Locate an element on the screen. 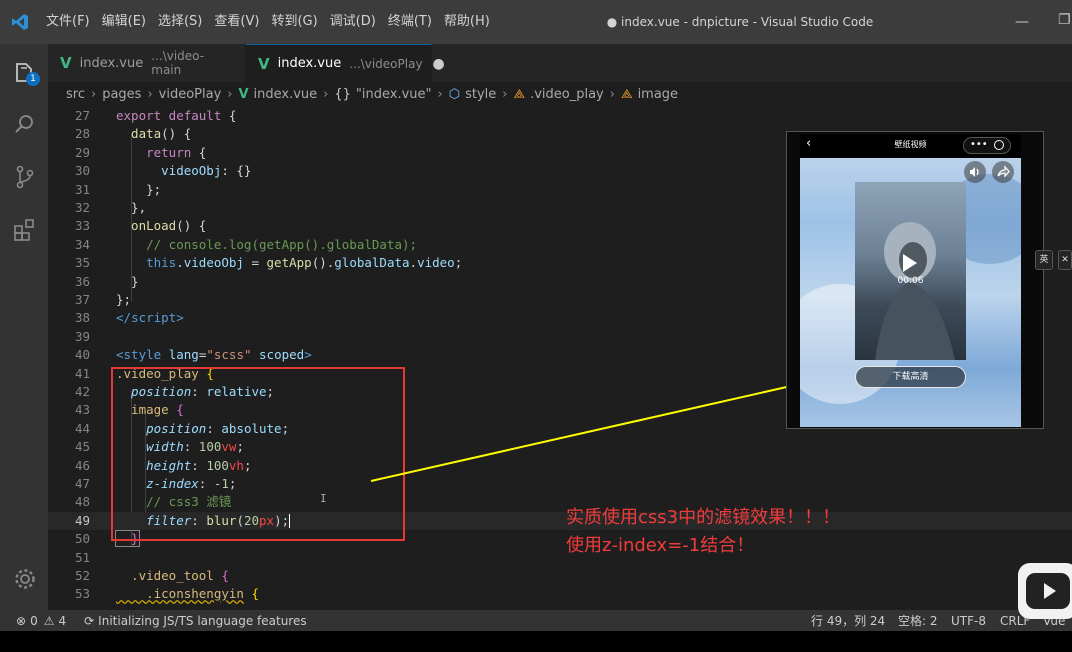 The width and height of the screenshot is (1072, 652). status-task: Initializing JS/TS language features is located at coordinates (202, 620).